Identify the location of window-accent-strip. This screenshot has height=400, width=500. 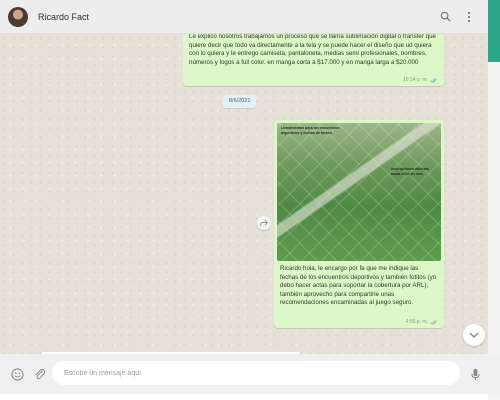
(494, 31).